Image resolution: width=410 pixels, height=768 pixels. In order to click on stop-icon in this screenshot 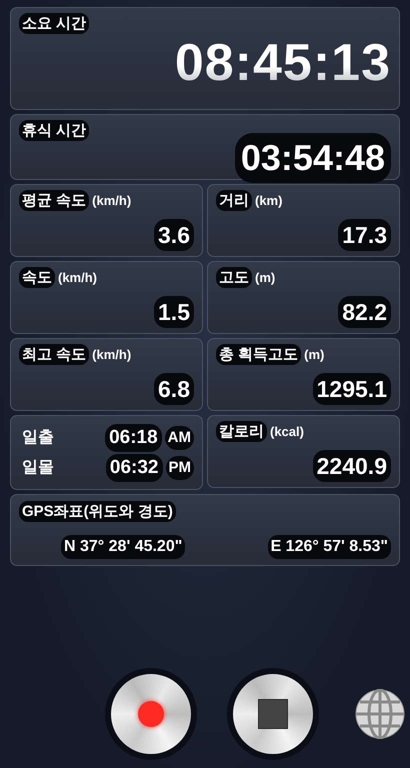, I will do `click(273, 714)`.